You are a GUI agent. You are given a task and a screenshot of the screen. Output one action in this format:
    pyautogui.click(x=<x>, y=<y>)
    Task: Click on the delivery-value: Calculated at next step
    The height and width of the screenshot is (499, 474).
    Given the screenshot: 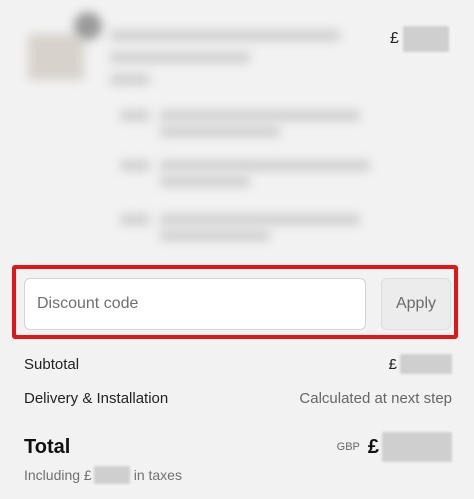 What is the action you would take?
    pyautogui.click(x=375, y=398)
    